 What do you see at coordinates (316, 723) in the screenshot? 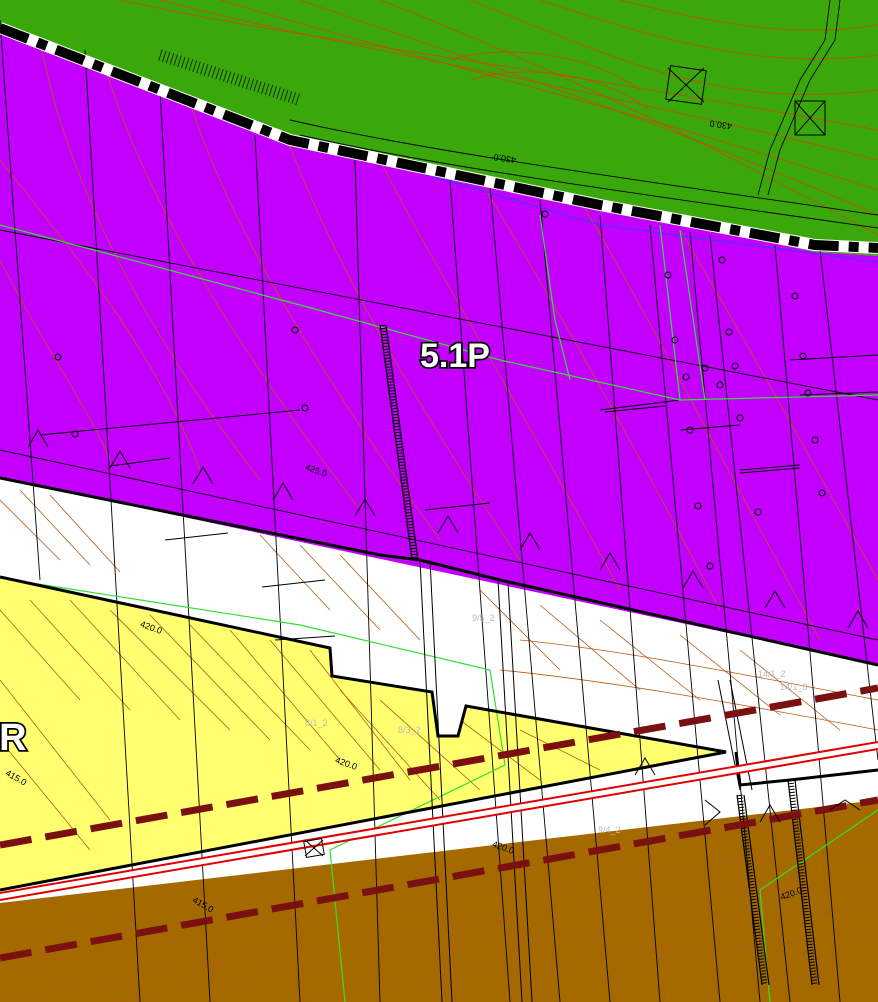
I see `parcel-label: 8/1_2` at bounding box center [316, 723].